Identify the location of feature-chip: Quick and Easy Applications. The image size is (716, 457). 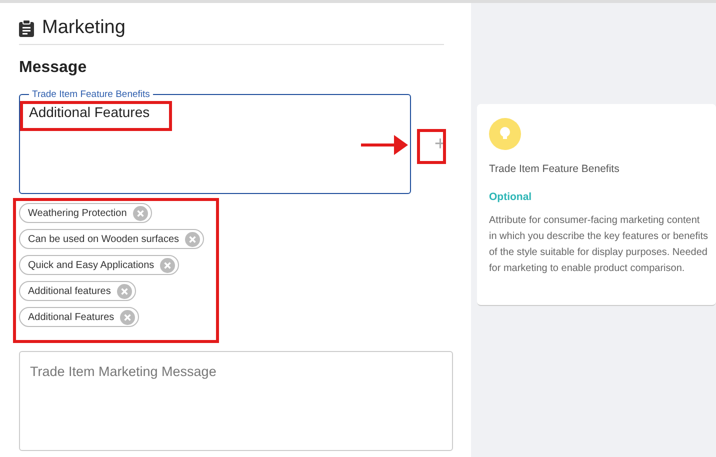
(99, 265).